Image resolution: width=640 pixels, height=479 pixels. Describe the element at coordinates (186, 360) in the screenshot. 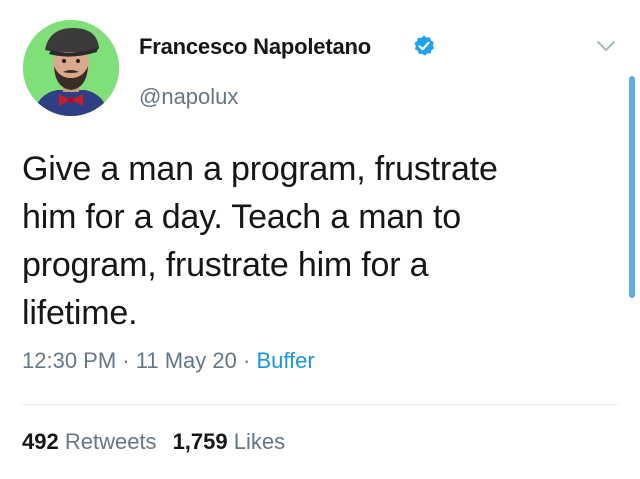

I see `tweet-date: 11 May 20` at that location.